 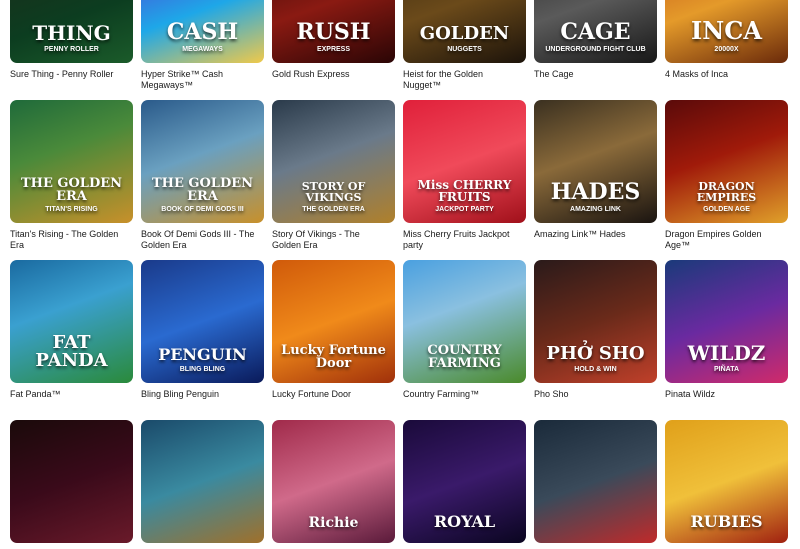 I want to click on game-logo-subtitle: MEGAWAYS, so click(x=202, y=49).